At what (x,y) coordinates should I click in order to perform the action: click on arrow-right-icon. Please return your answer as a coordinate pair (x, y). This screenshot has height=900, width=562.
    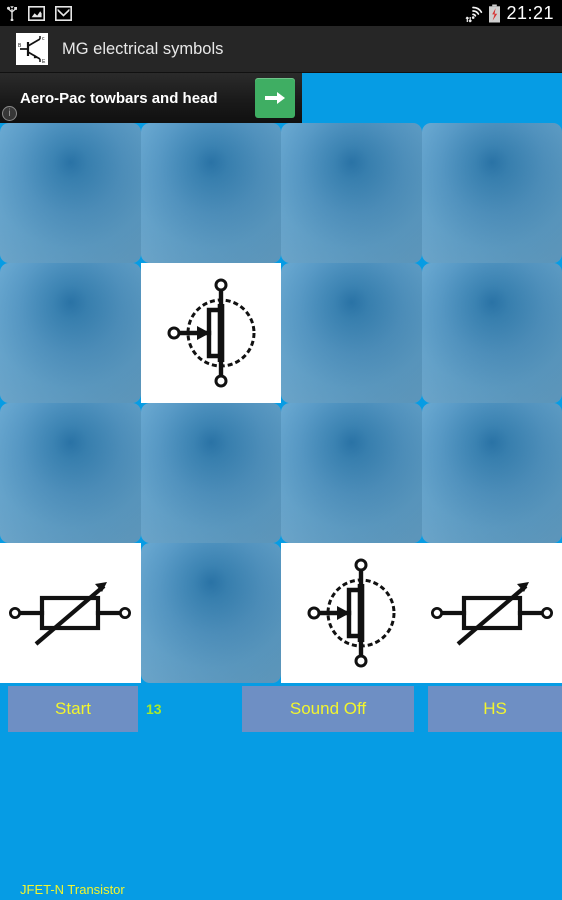
    Looking at the image, I should click on (275, 98).